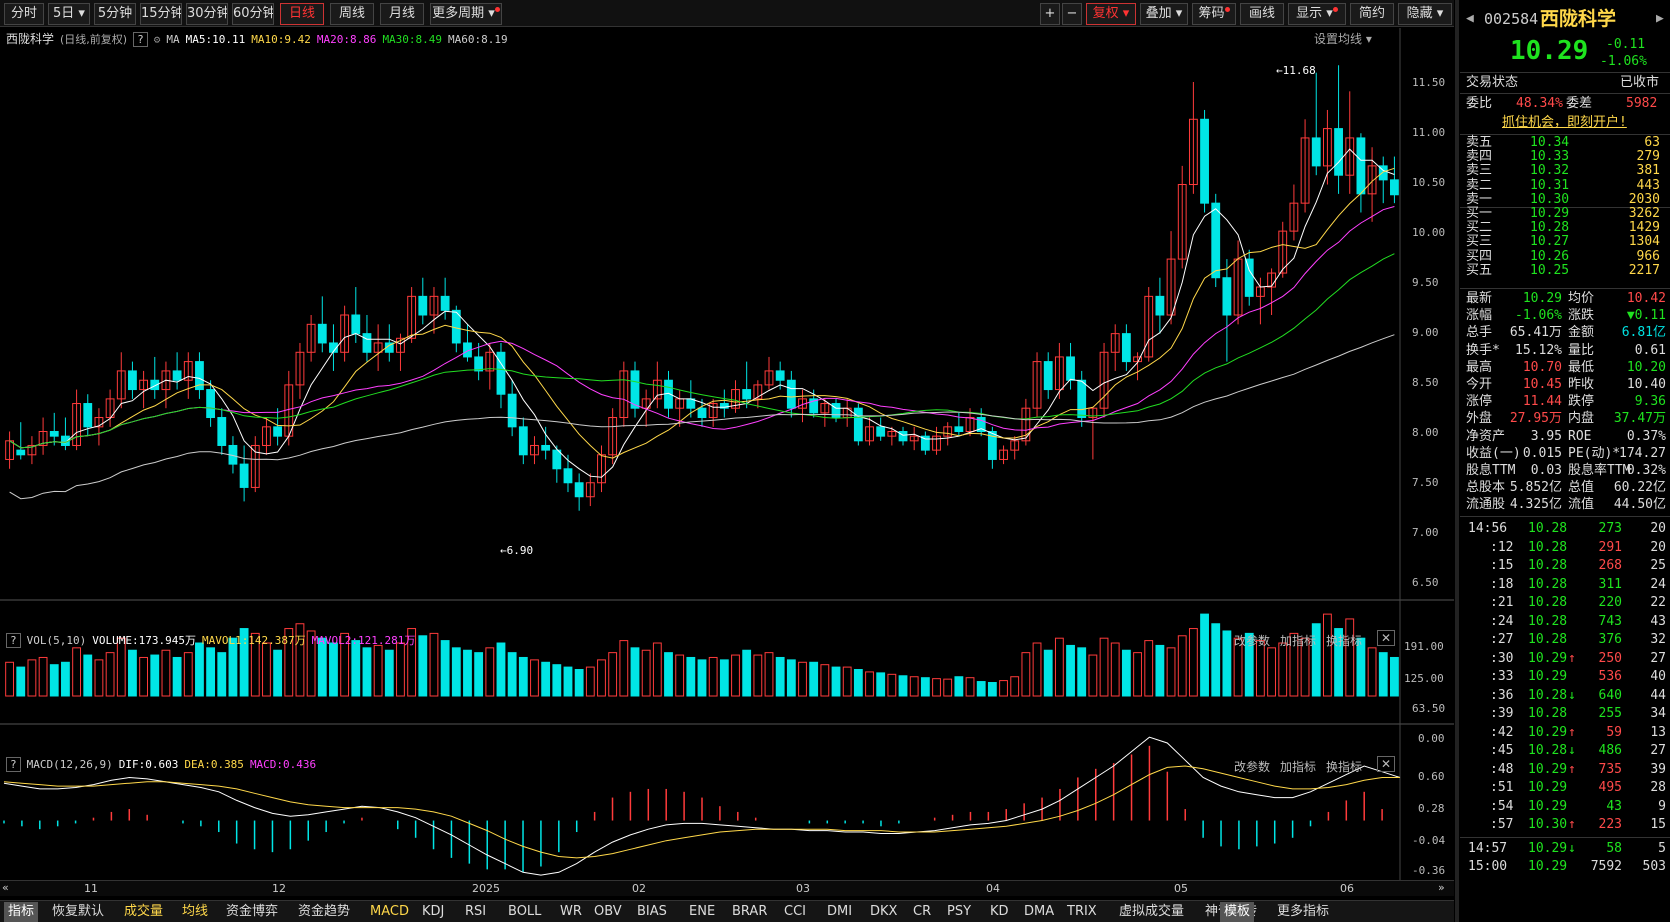 The image size is (1670, 922). Describe the element at coordinates (115, 14) in the screenshot. I see `period-5min: 5分钟` at that location.